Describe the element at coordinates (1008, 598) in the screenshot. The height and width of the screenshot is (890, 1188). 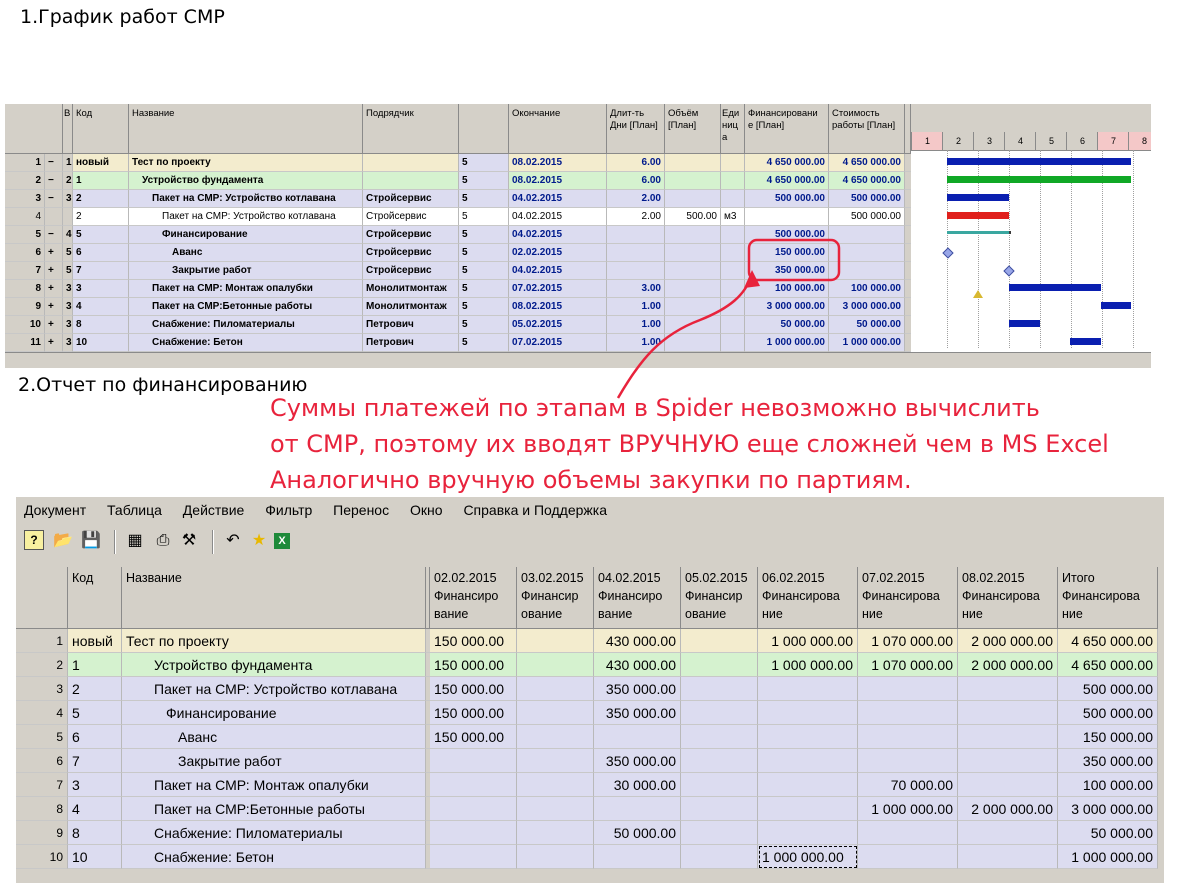
I see `fin-header-date-col: 08.02.2015 Финансирова ние` at that location.